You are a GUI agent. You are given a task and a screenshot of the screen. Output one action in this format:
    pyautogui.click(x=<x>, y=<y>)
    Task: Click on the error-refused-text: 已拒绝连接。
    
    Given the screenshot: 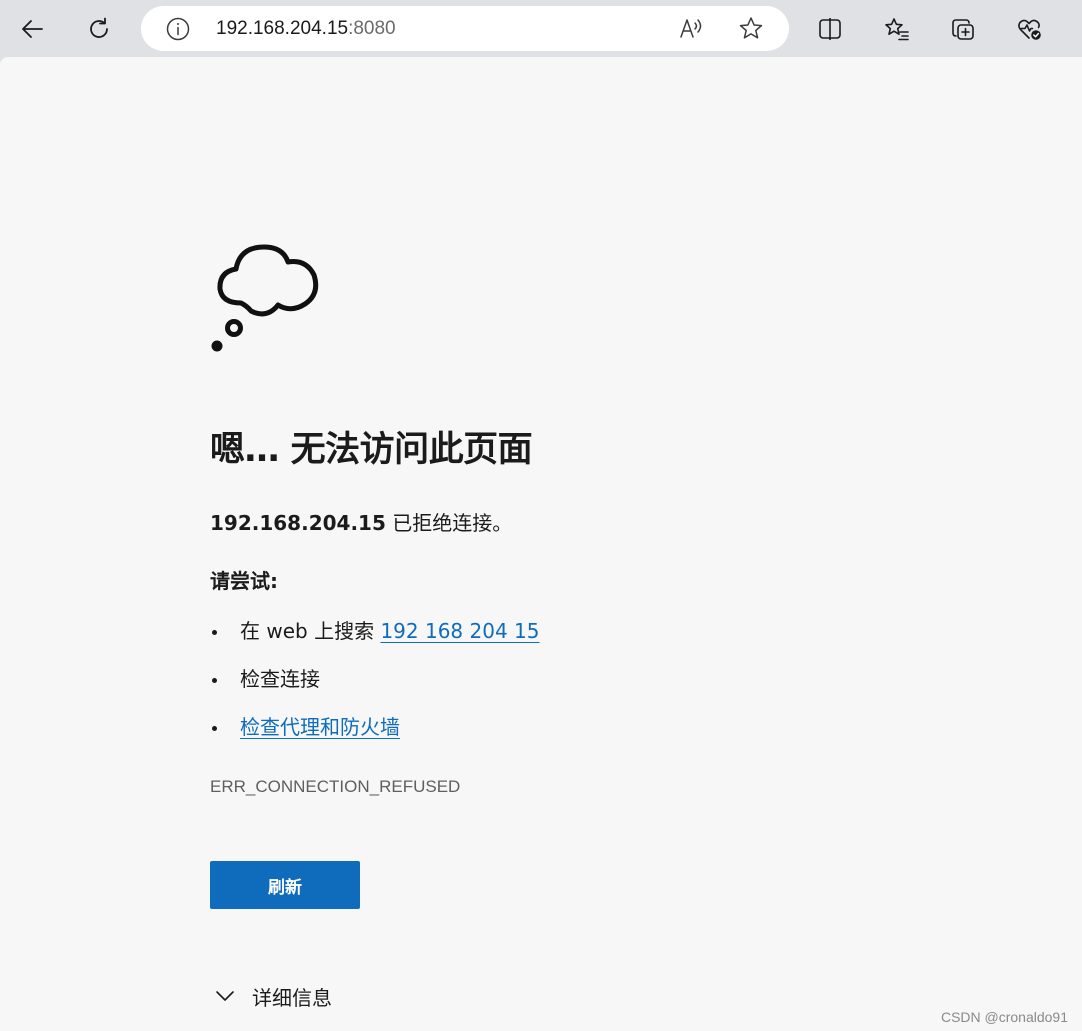 What is the action you would take?
    pyautogui.click(x=449, y=523)
    